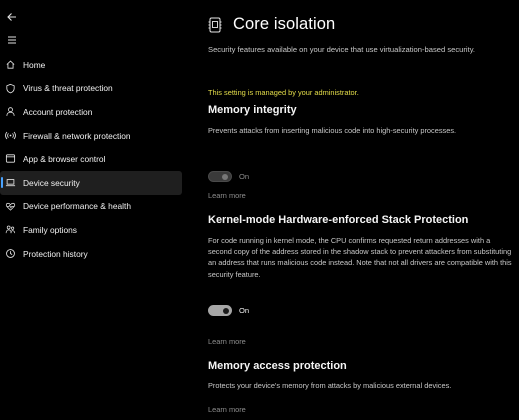 The height and width of the screenshot is (420, 519). Describe the element at coordinates (64, 159) in the screenshot. I see `sidebar-item-label: App & browser control` at that location.